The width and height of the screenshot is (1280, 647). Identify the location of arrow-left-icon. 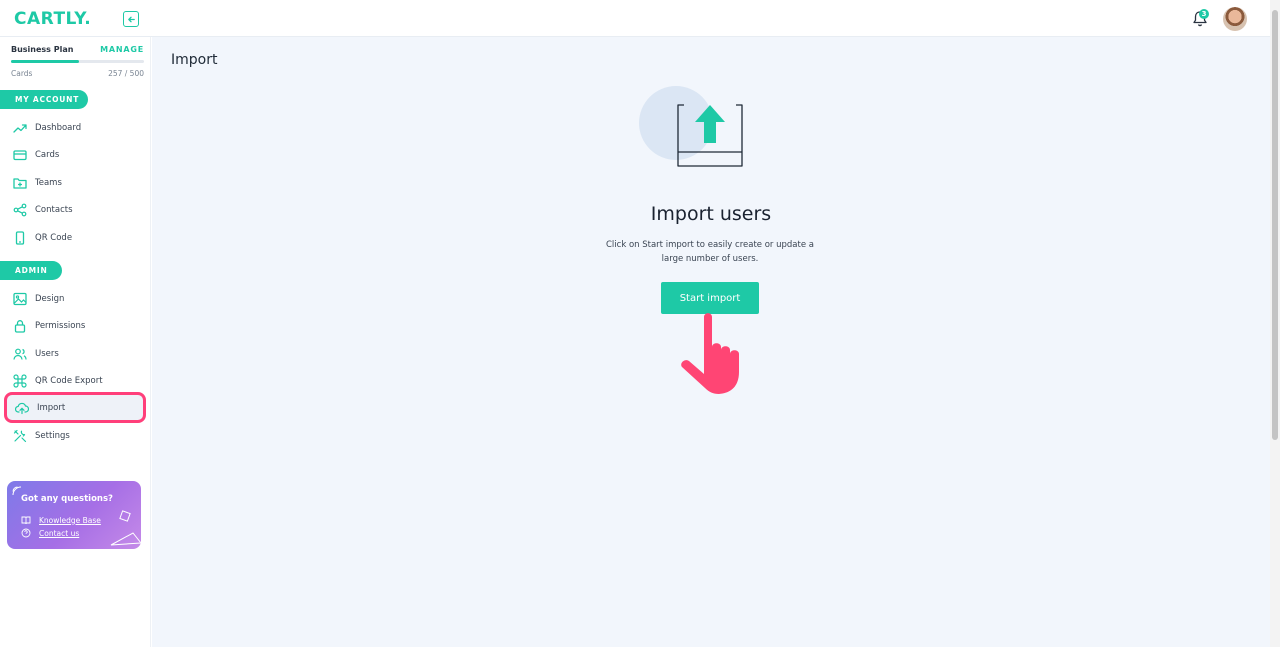
(131, 19).